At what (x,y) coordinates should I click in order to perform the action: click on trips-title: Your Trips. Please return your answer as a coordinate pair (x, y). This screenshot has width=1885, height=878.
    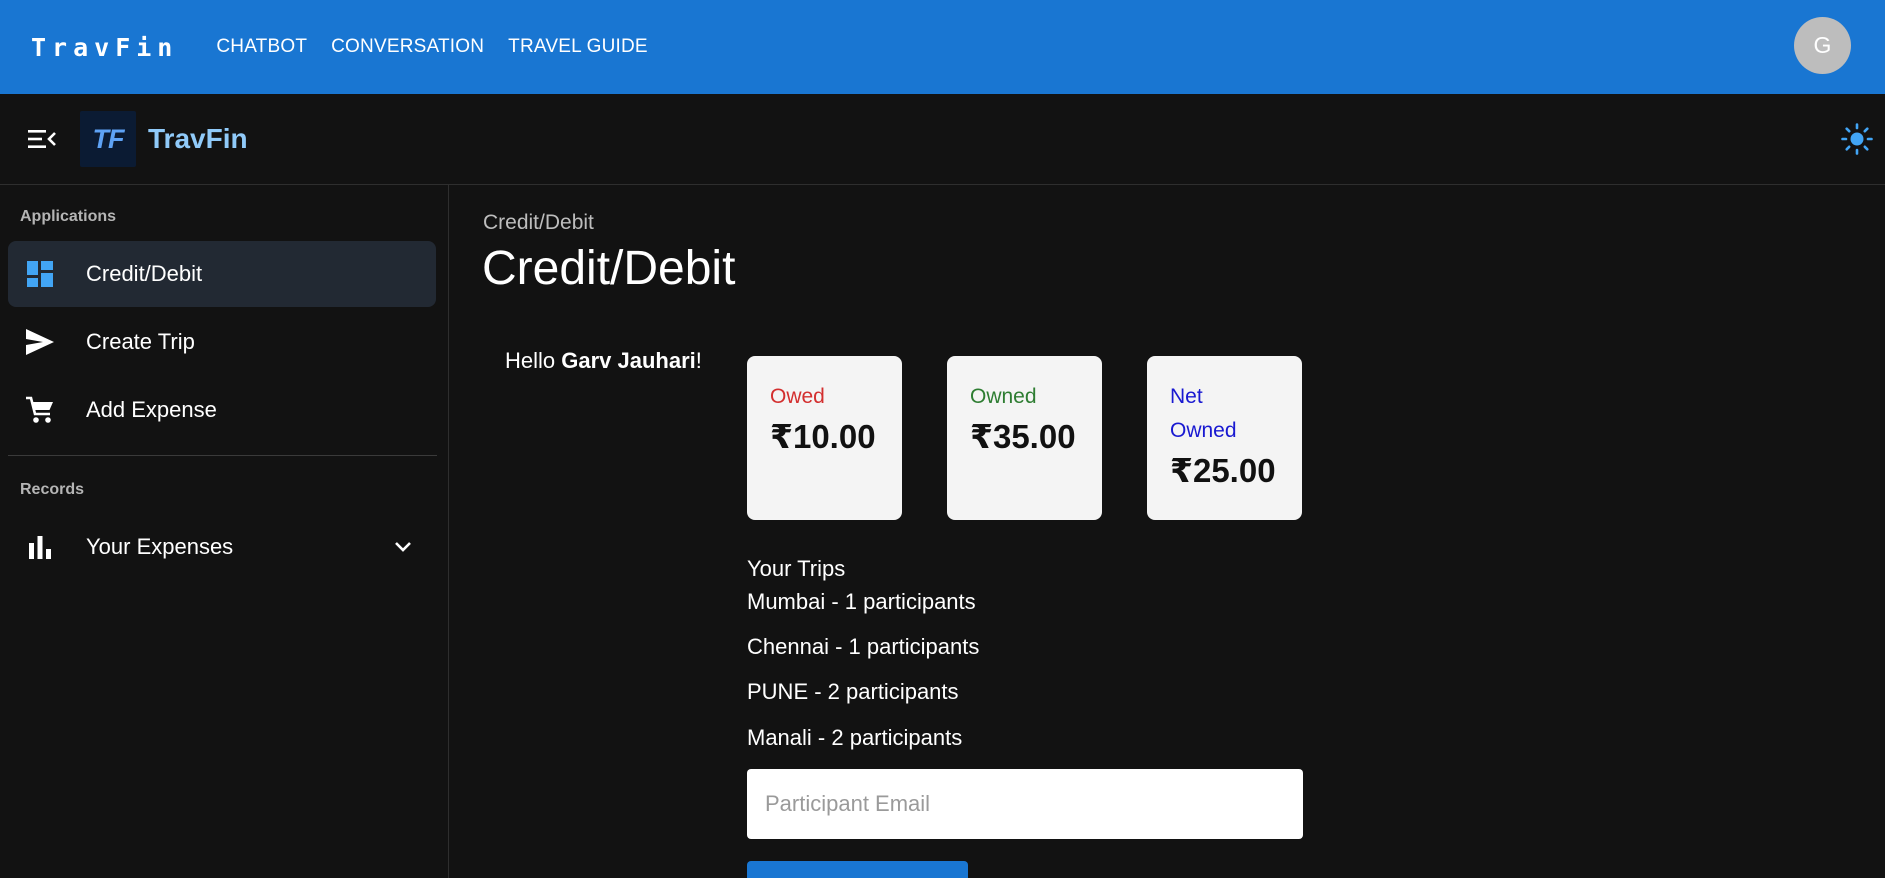
    Looking at the image, I should click on (796, 568).